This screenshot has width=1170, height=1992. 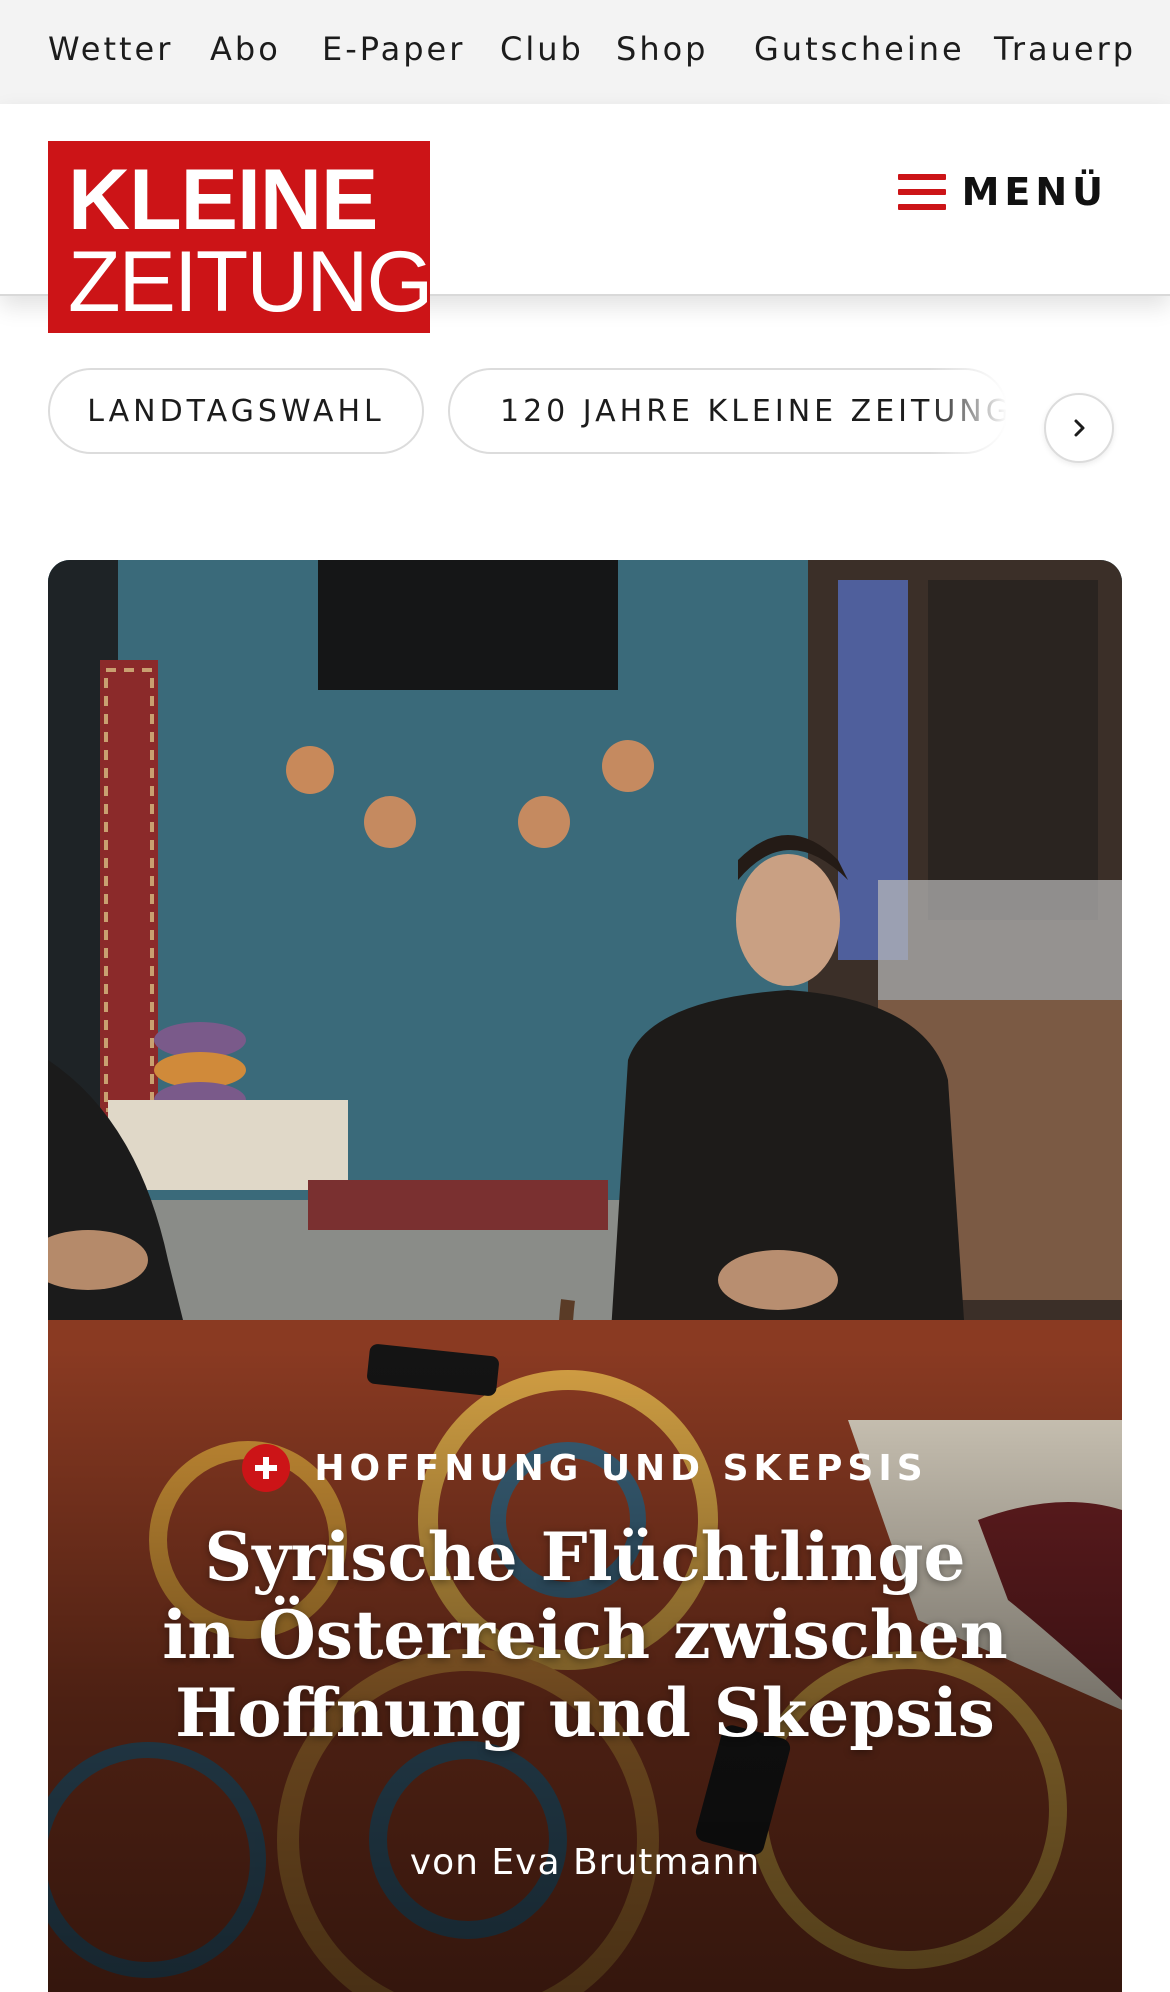 I want to click on nav-link-epaper: E-Paper, so click(x=393, y=49).